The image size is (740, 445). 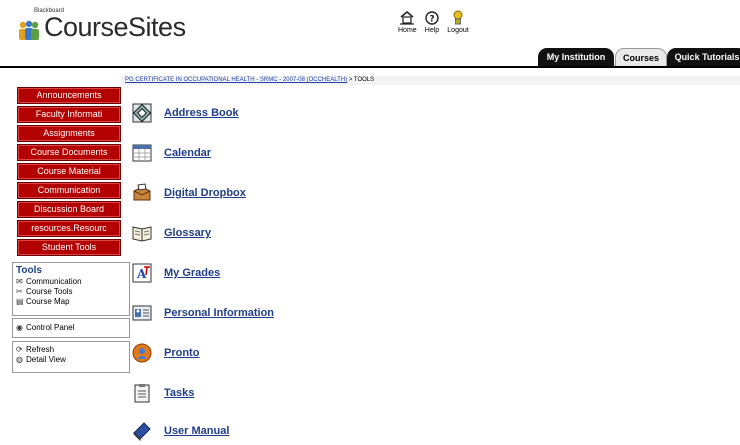 What do you see at coordinates (19, 327) in the screenshot?
I see `control-panel-icon: ◉` at bounding box center [19, 327].